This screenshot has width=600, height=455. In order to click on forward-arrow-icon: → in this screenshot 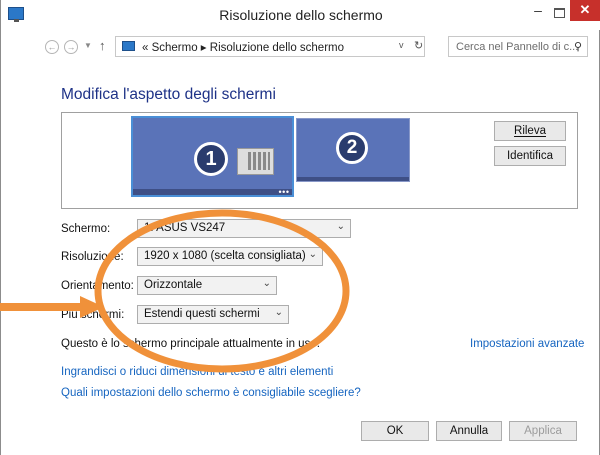, I will do `click(71, 47)`.